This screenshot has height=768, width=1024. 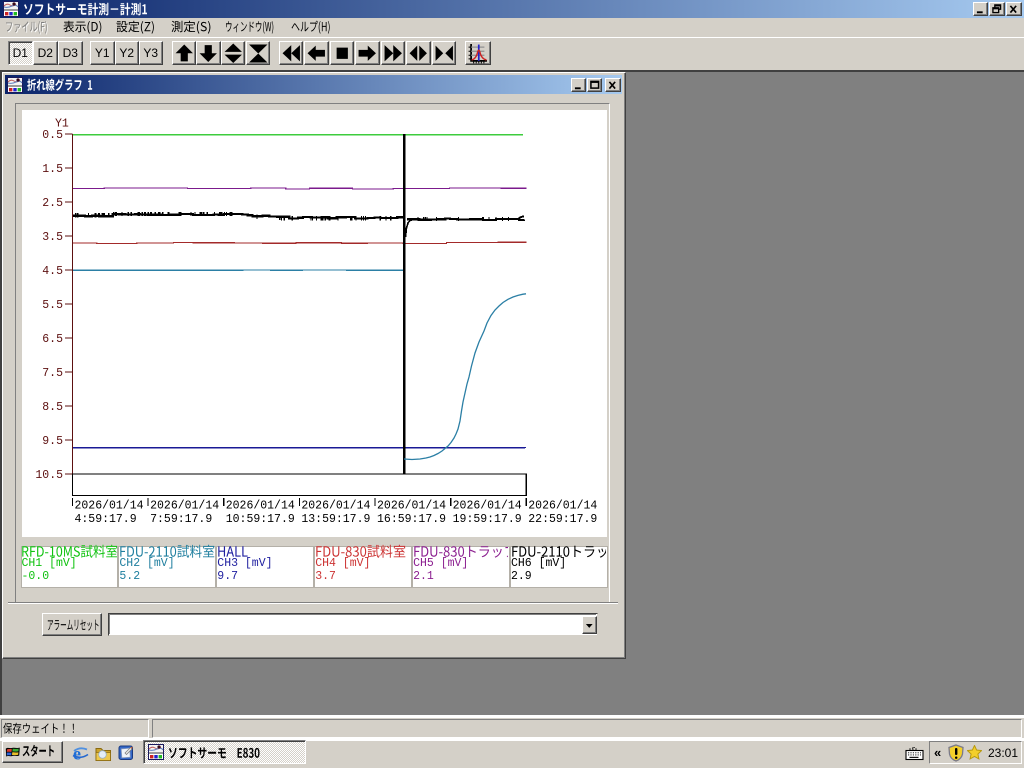 What do you see at coordinates (52, 339) in the screenshot?
I see `svg-text: 6.5` at bounding box center [52, 339].